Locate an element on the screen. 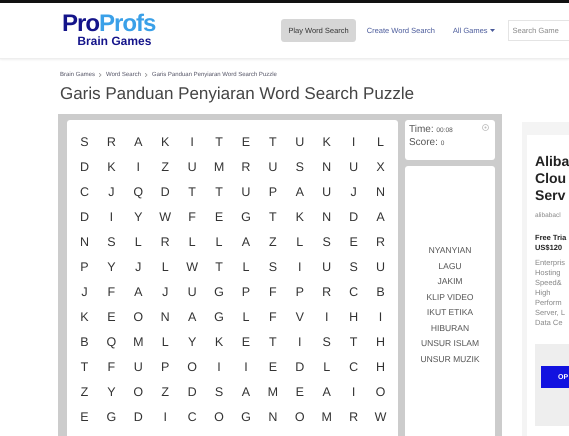 This screenshot has width=569, height=436. grid-letter: M is located at coordinates (272, 392).